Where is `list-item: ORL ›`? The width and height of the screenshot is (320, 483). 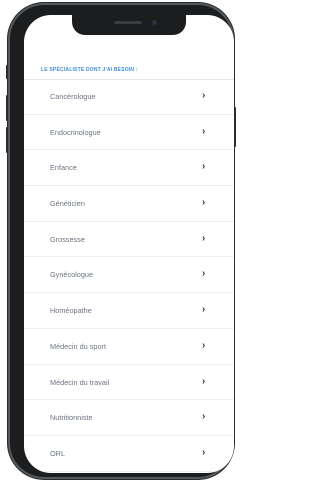 list-item: ORL › is located at coordinates (129, 454).